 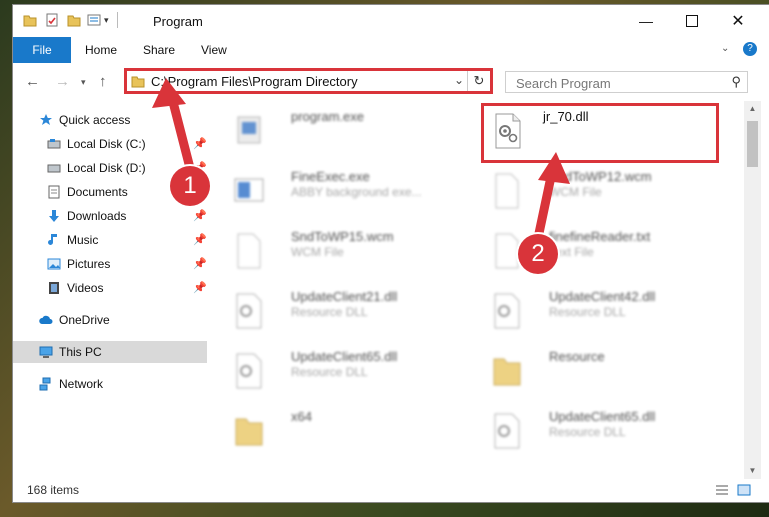 What do you see at coordinates (181, 133) in the screenshot?
I see `arrow-1-shaft` at bounding box center [181, 133].